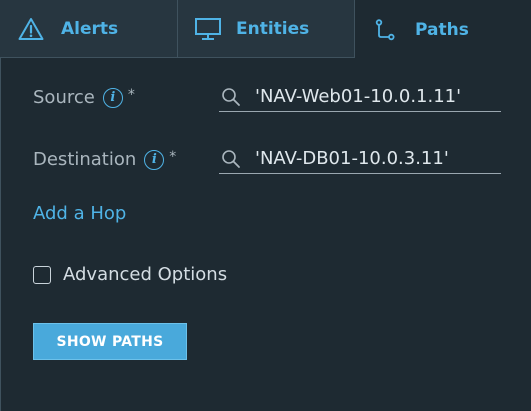  What do you see at coordinates (79, 213) in the screenshot?
I see `add-hop-link: Add a Hop` at bounding box center [79, 213].